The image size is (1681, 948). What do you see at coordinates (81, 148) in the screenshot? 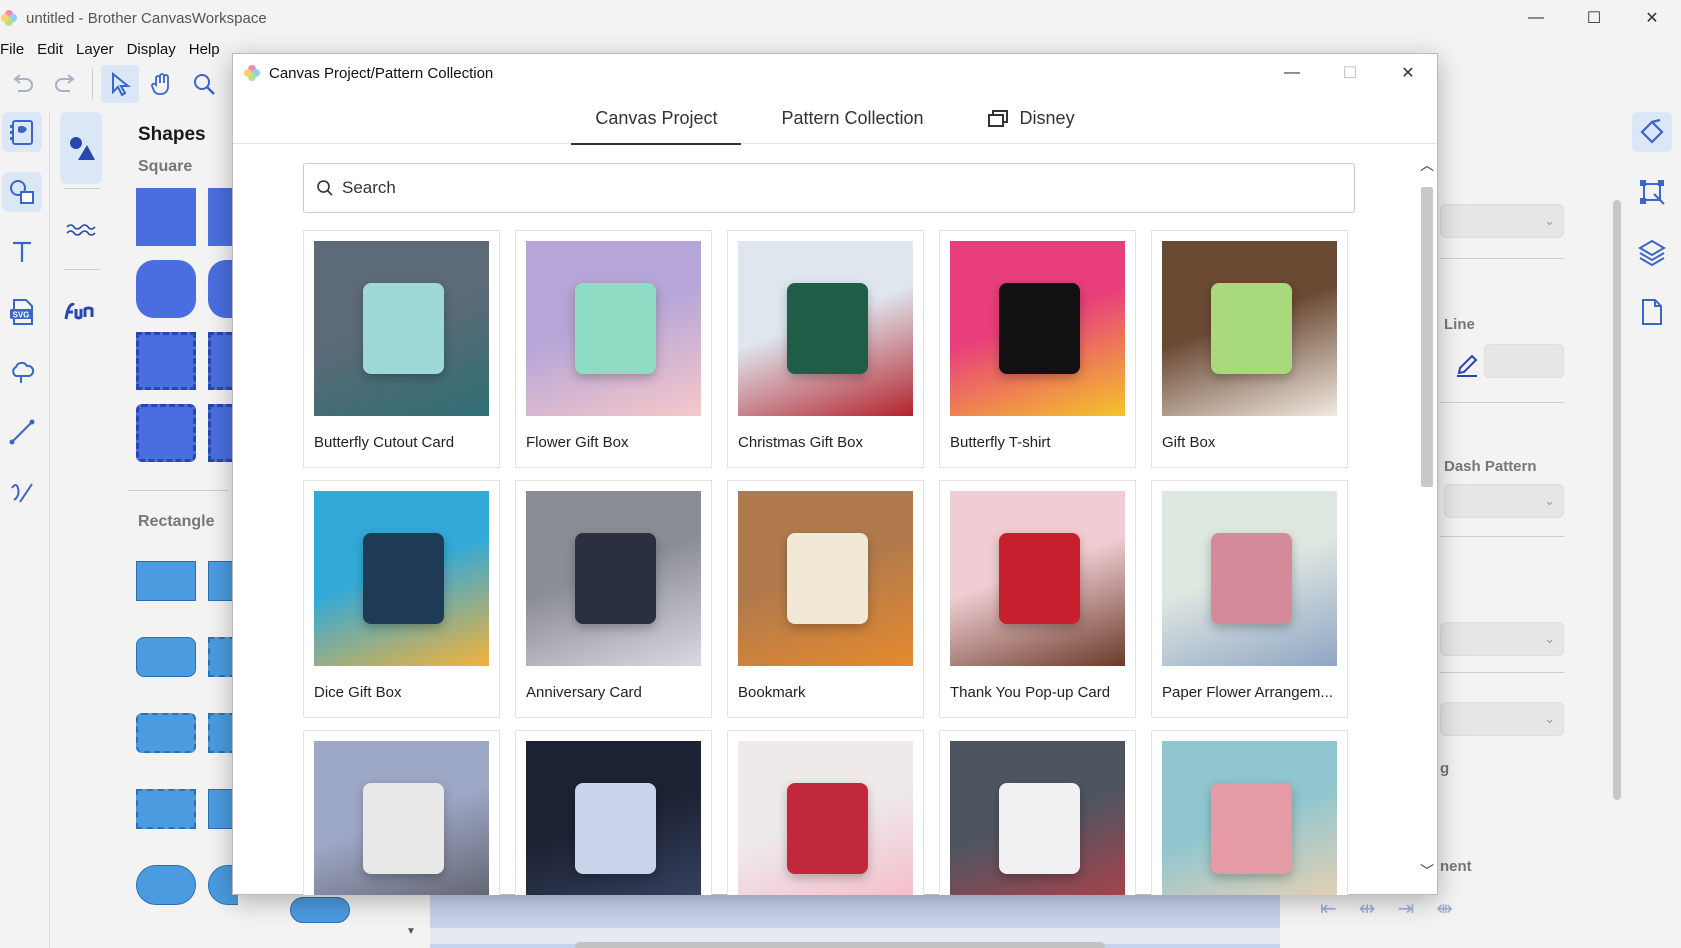
I see `basic-shapes-category` at bounding box center [81, 148].